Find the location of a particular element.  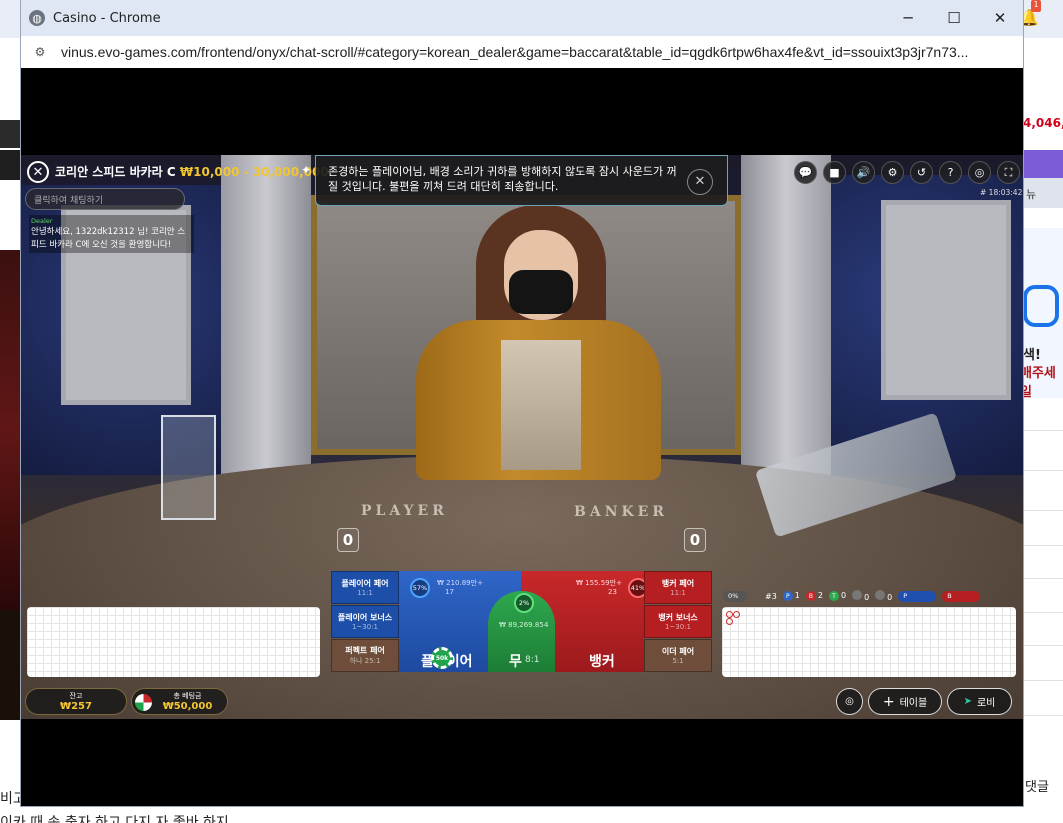

stat-banker-pair-count: 0 is located at coordinates (890, 597).